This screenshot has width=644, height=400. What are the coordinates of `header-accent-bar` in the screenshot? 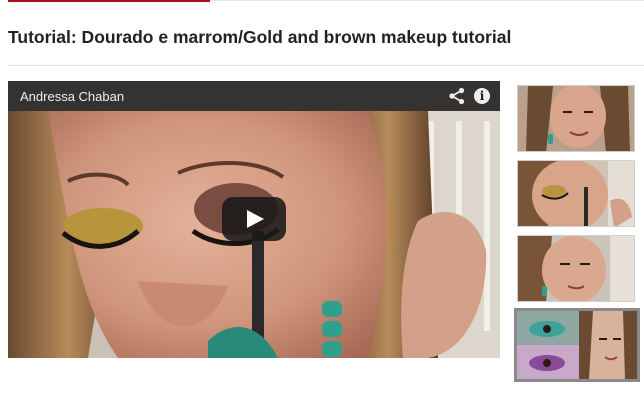 It's located at (109, 1).